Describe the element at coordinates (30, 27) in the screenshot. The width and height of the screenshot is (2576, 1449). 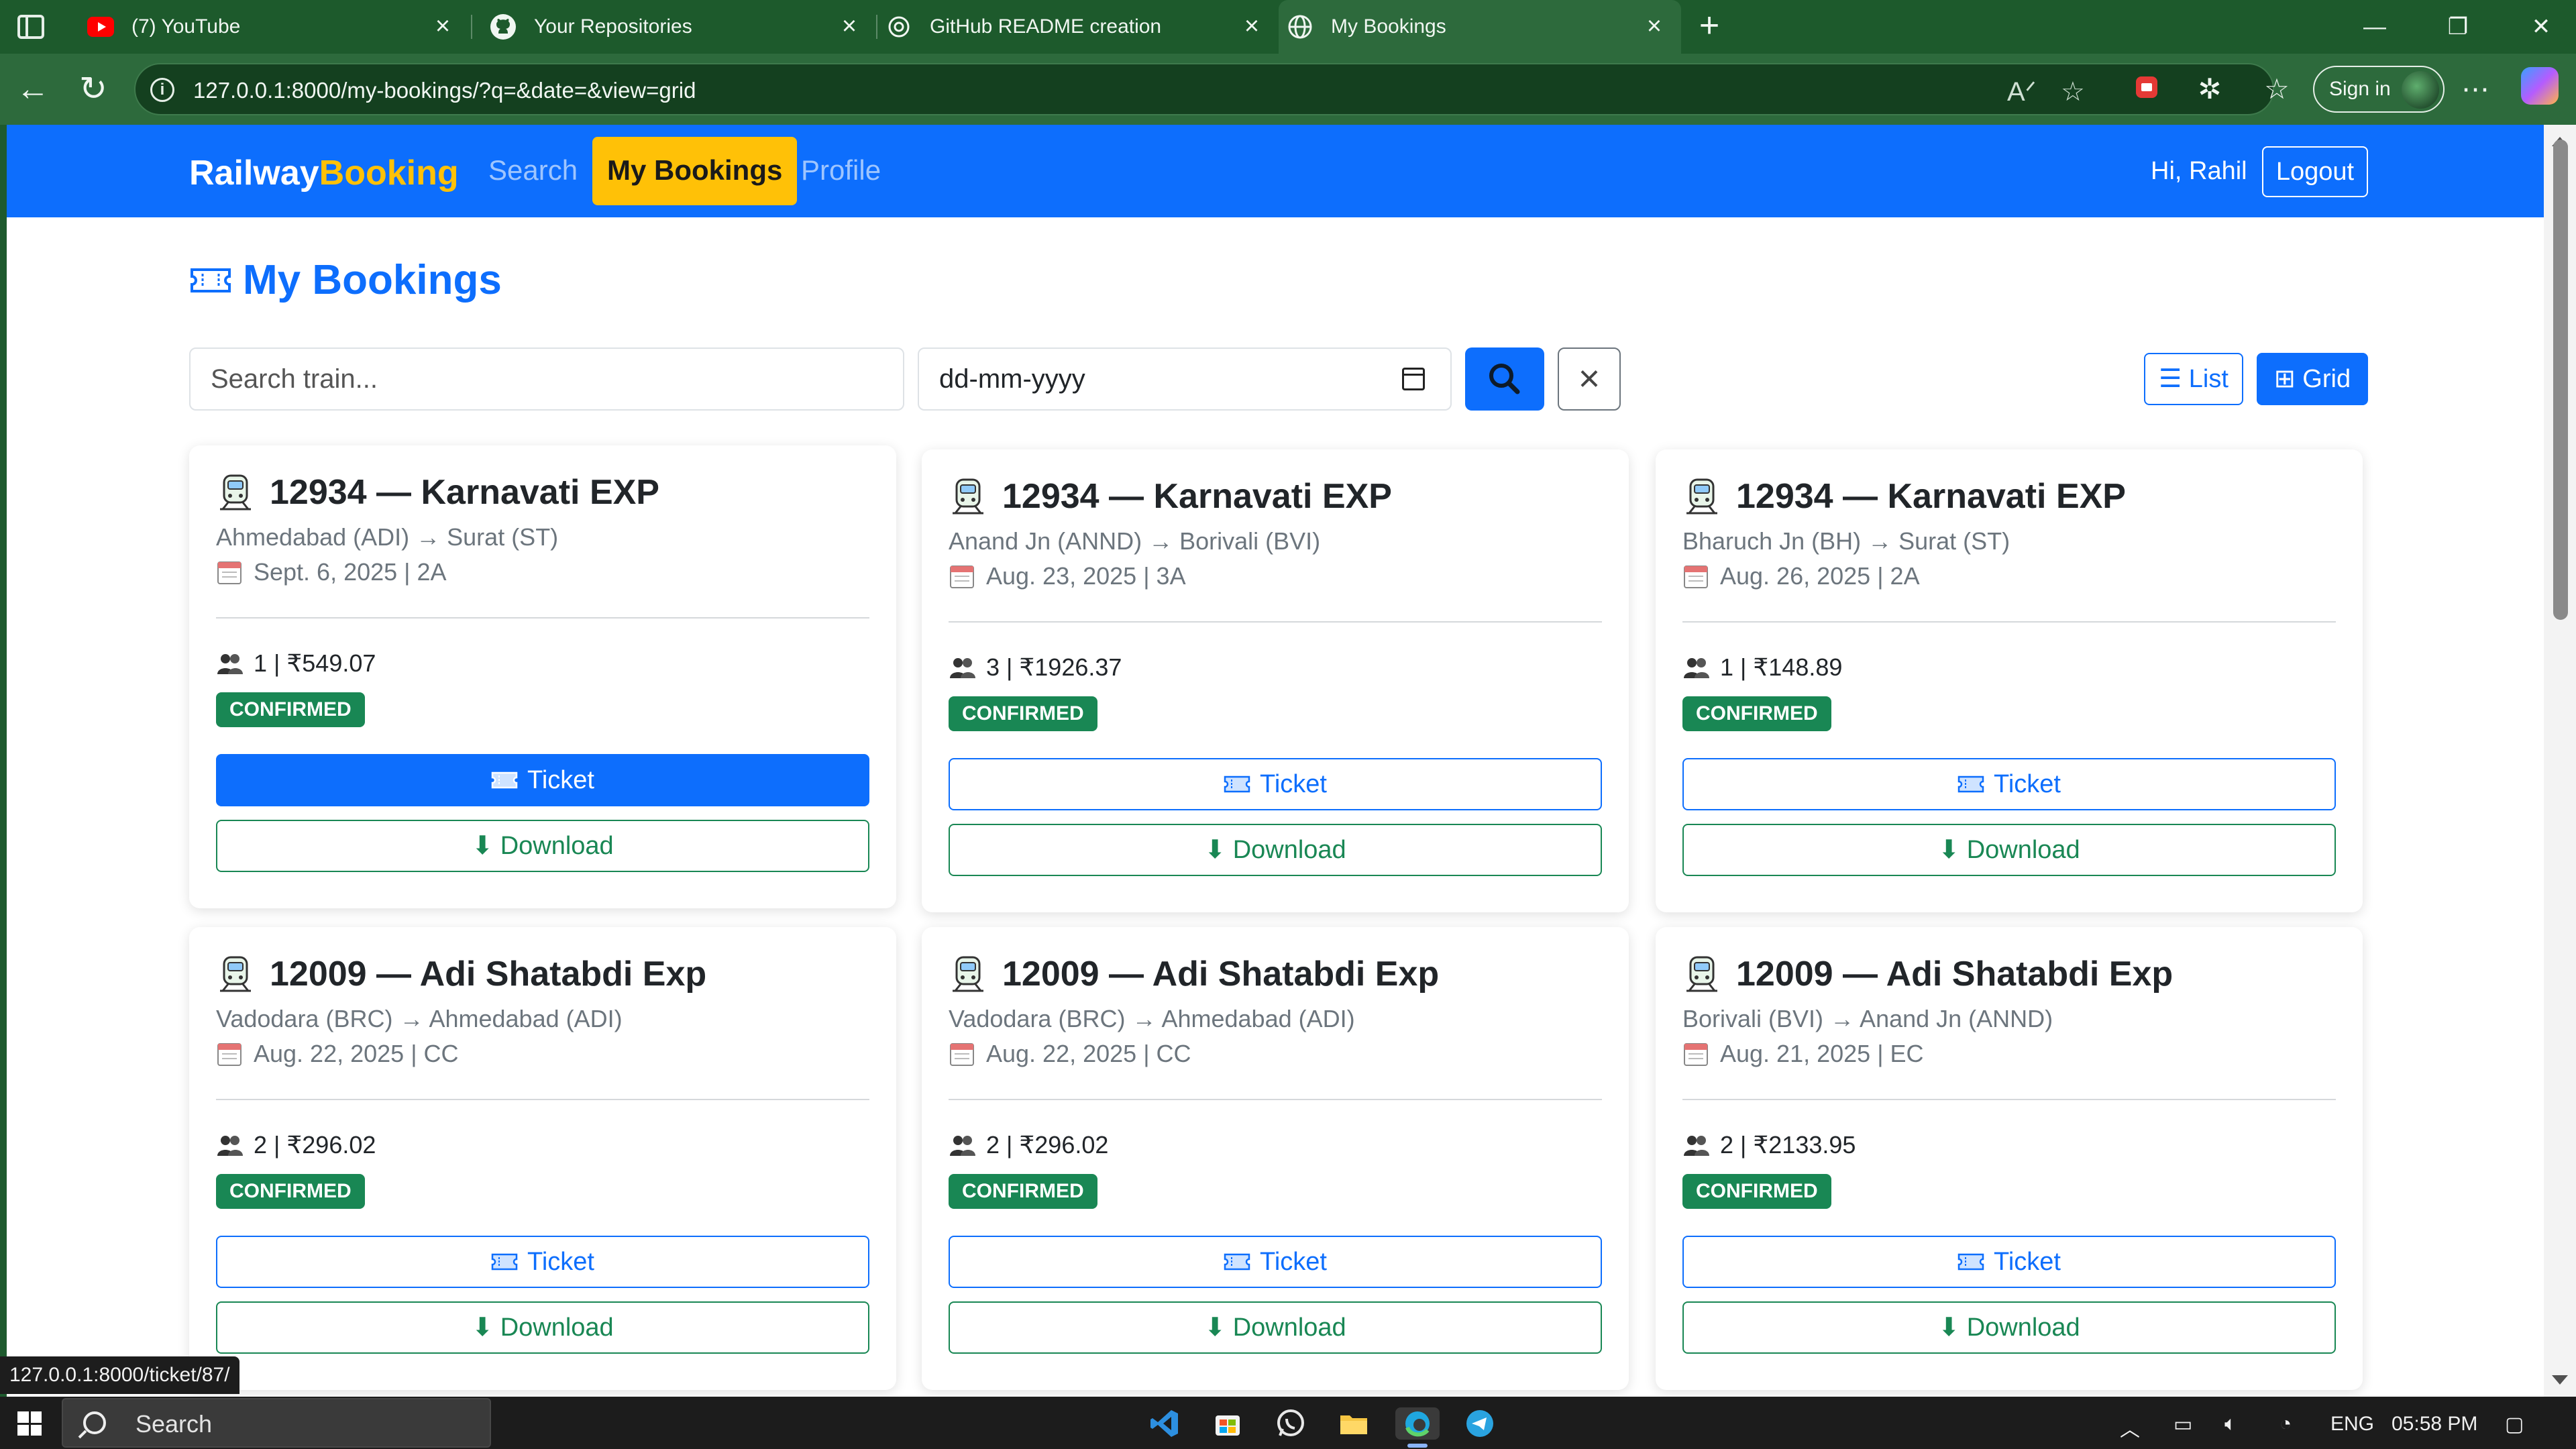
I see `tab-actions-icon` at that location.